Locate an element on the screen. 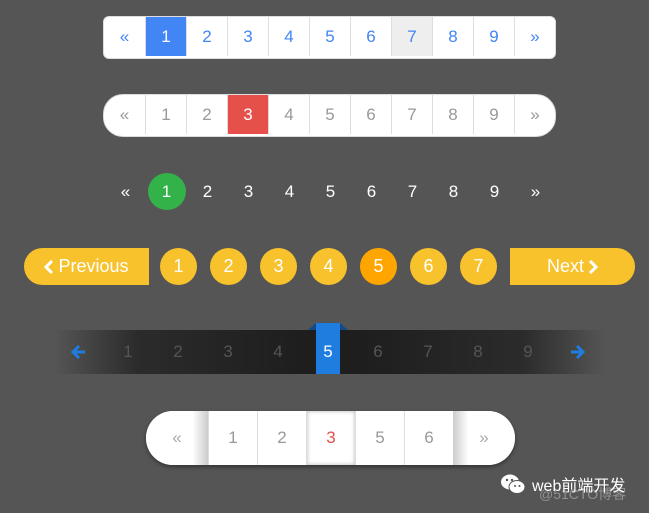  previous-label: Previous is located at coordinates (93, 266).